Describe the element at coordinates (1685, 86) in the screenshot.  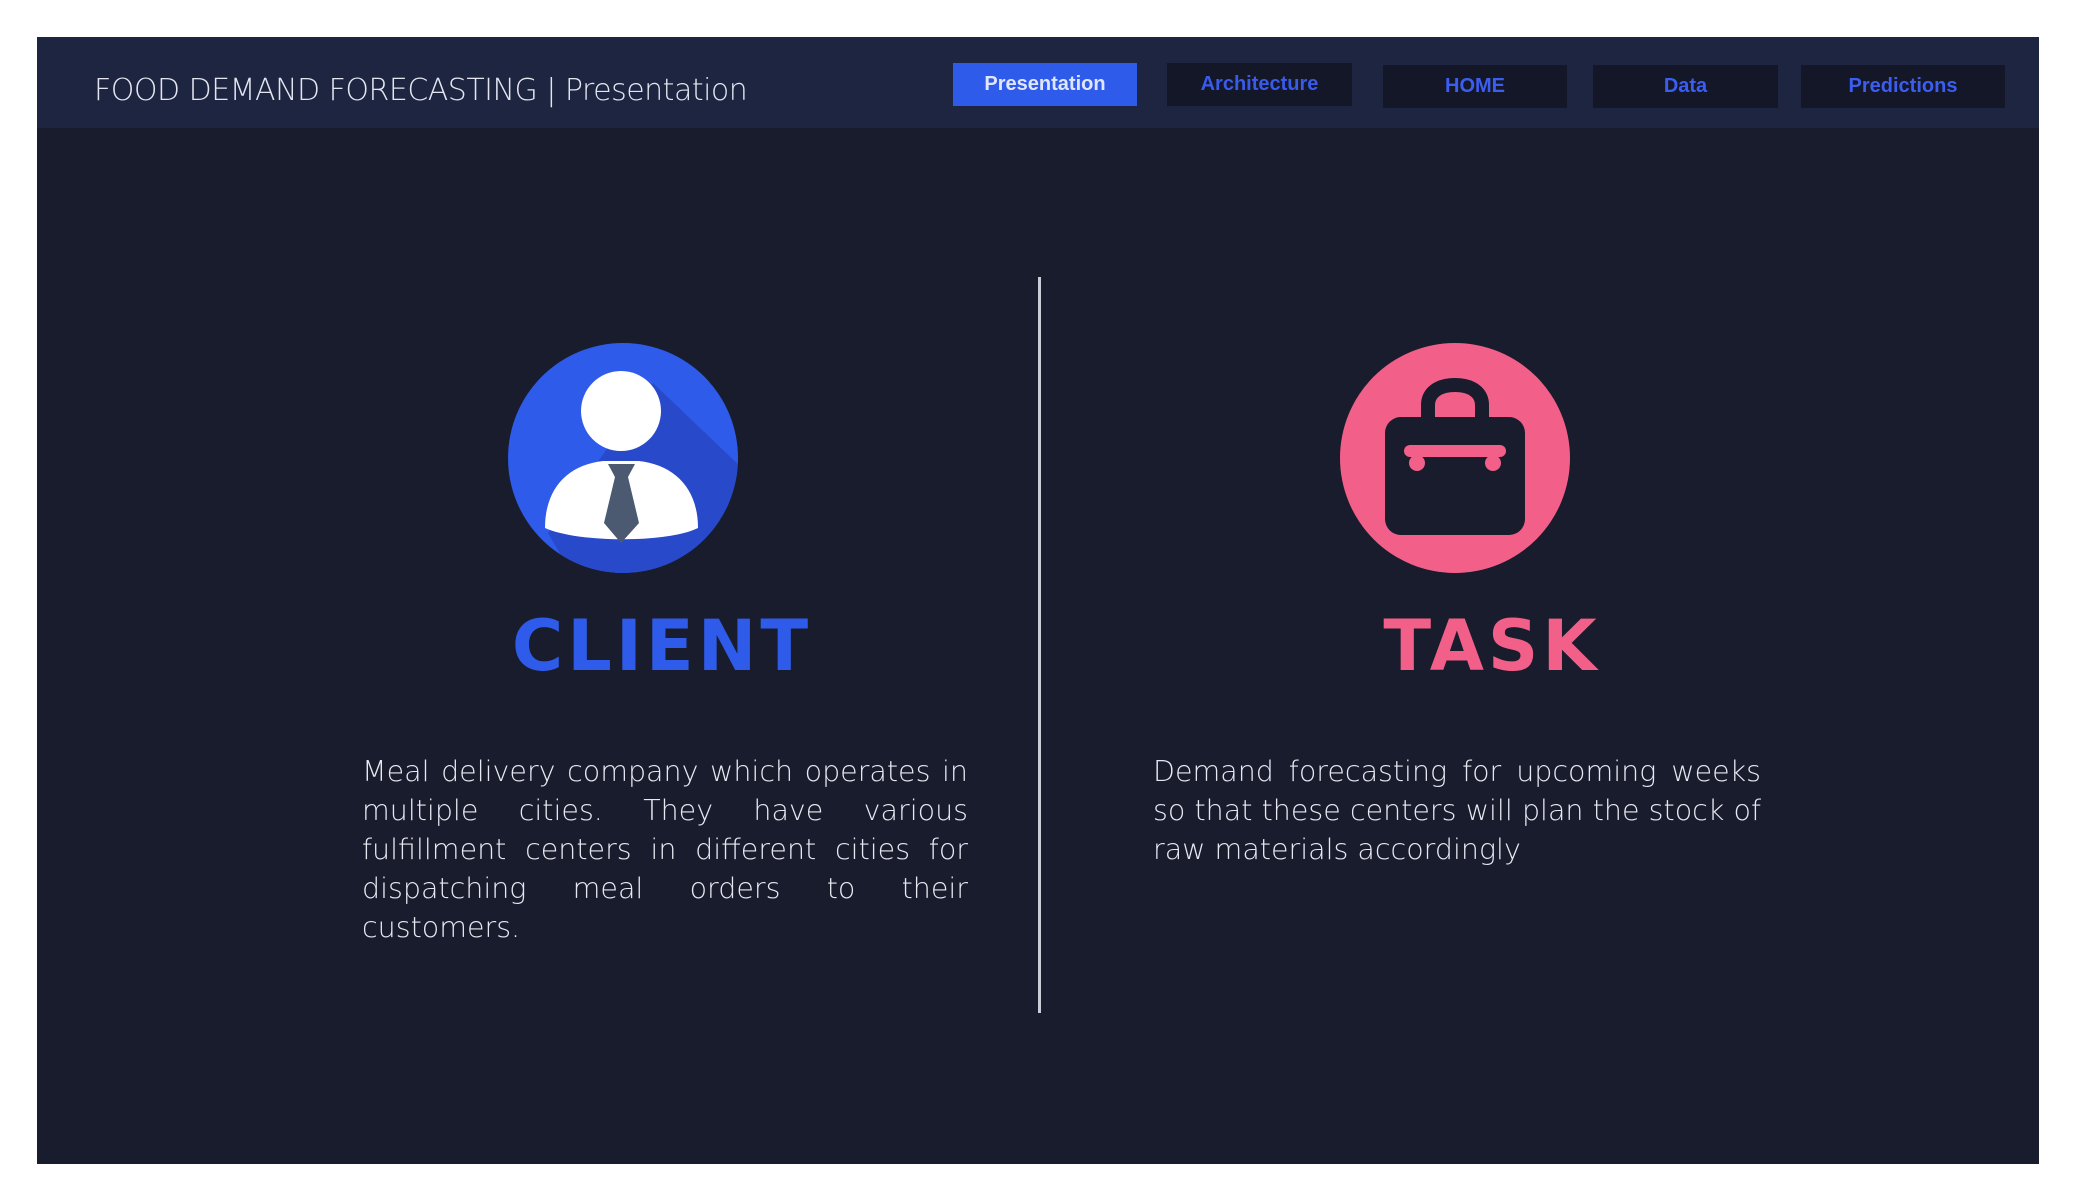
I see `nav-data-button: Data` at that location.